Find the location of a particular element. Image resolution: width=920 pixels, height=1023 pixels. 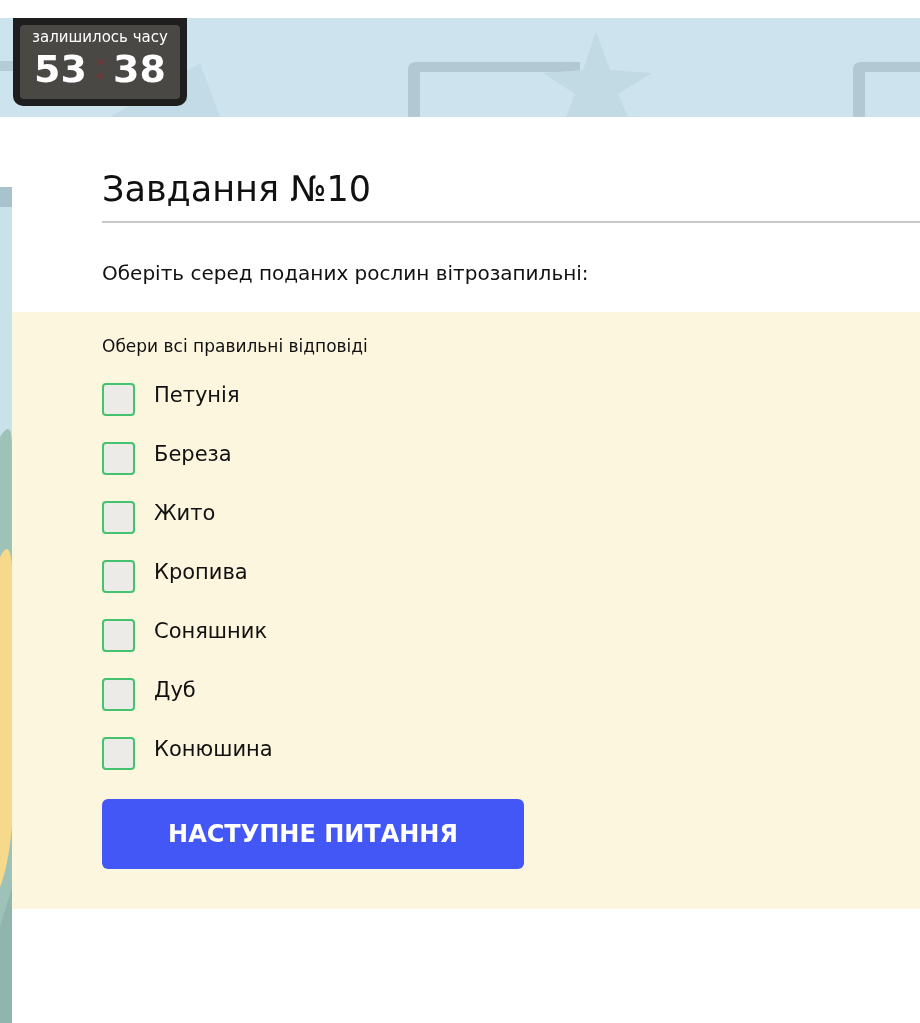

option-label: Жито is located at coordinates (185, 513).